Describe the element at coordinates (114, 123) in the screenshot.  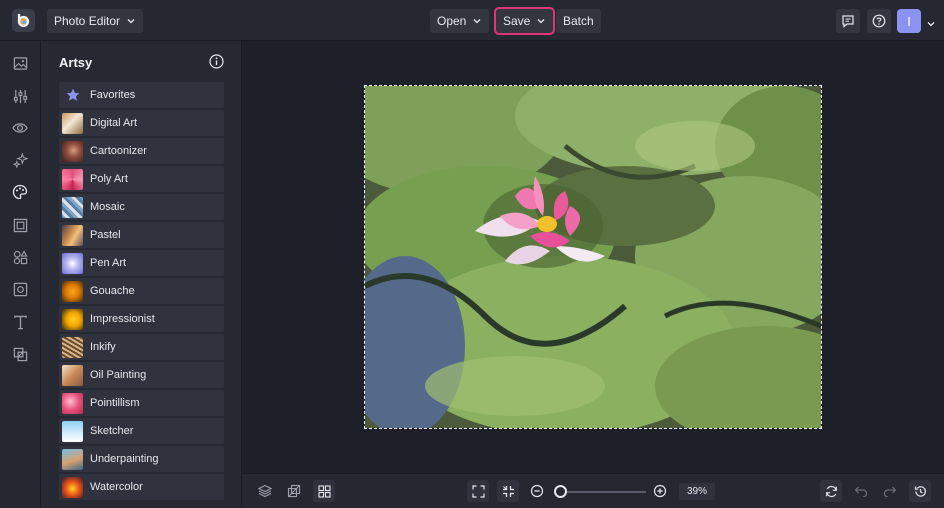
I see `list-item-label: Digital Art` at that location.